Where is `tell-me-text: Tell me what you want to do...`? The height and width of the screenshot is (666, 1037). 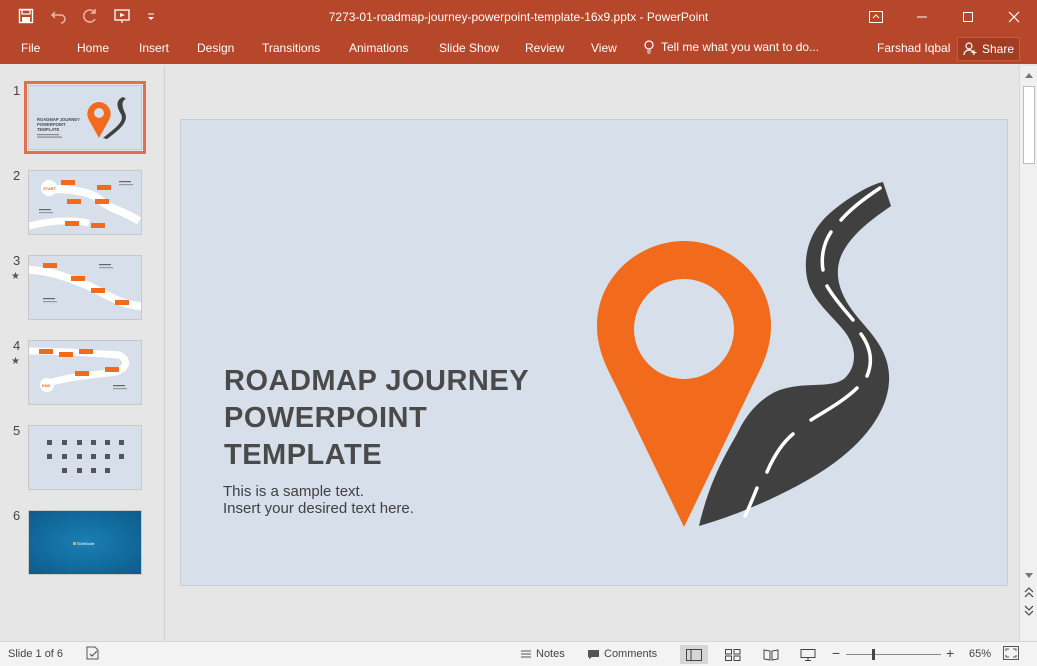 tell-me-text: Tell me what you want to do... is located at coordinates (740, 47).